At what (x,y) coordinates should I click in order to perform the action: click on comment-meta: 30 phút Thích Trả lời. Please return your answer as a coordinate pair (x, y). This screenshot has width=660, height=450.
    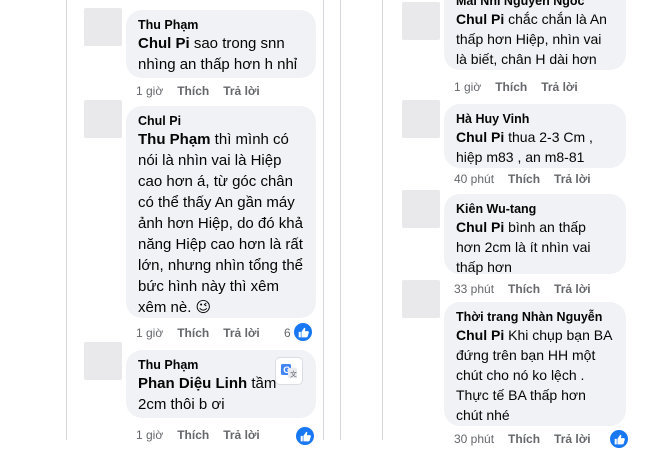
    Looking at the image, I should click on (529, 439).